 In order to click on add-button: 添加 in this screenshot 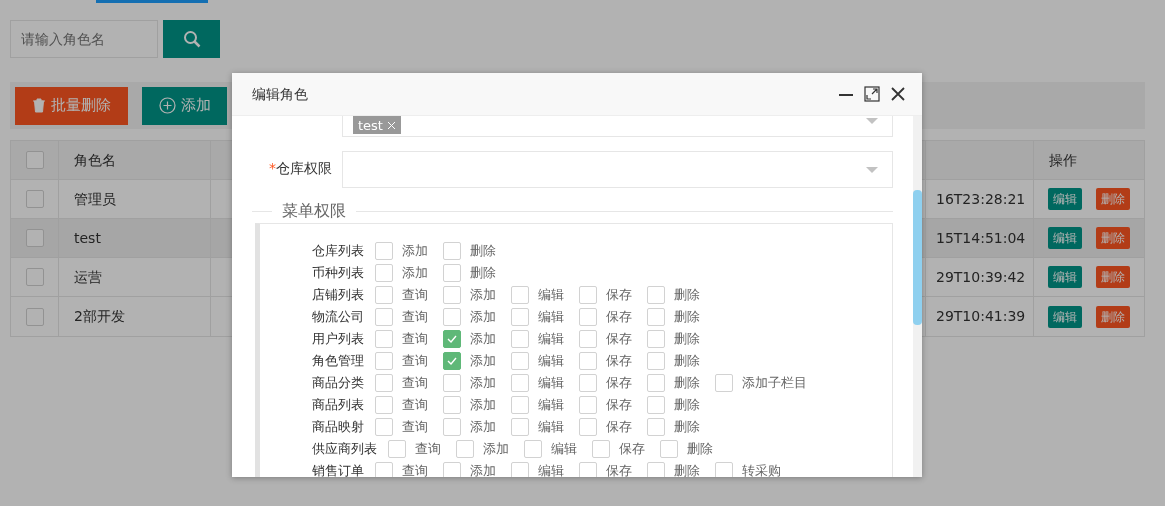, I will do `click(184, 105)`.